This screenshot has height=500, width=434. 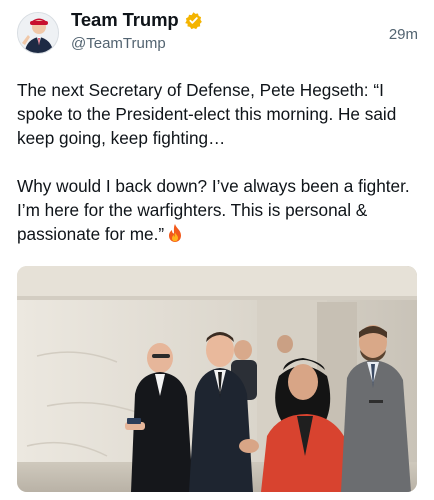 I want to click on avatar-photo, so click(x=38, y=33).